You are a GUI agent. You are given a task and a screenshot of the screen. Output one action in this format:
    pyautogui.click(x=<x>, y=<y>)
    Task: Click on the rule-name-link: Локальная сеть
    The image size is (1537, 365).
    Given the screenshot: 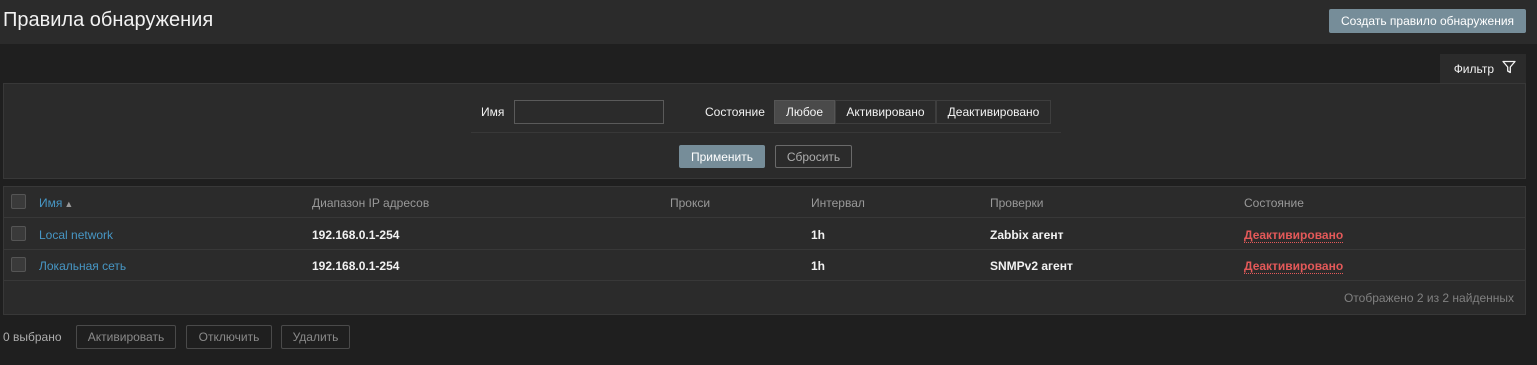 What is the action you would take?
    pyautogui.click(x=82, y=266)
    